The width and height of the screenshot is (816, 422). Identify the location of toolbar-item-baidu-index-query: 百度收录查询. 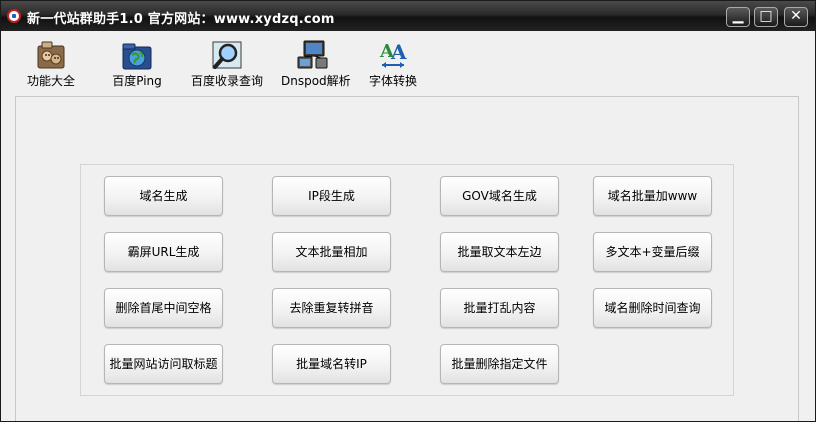
(227, 65).